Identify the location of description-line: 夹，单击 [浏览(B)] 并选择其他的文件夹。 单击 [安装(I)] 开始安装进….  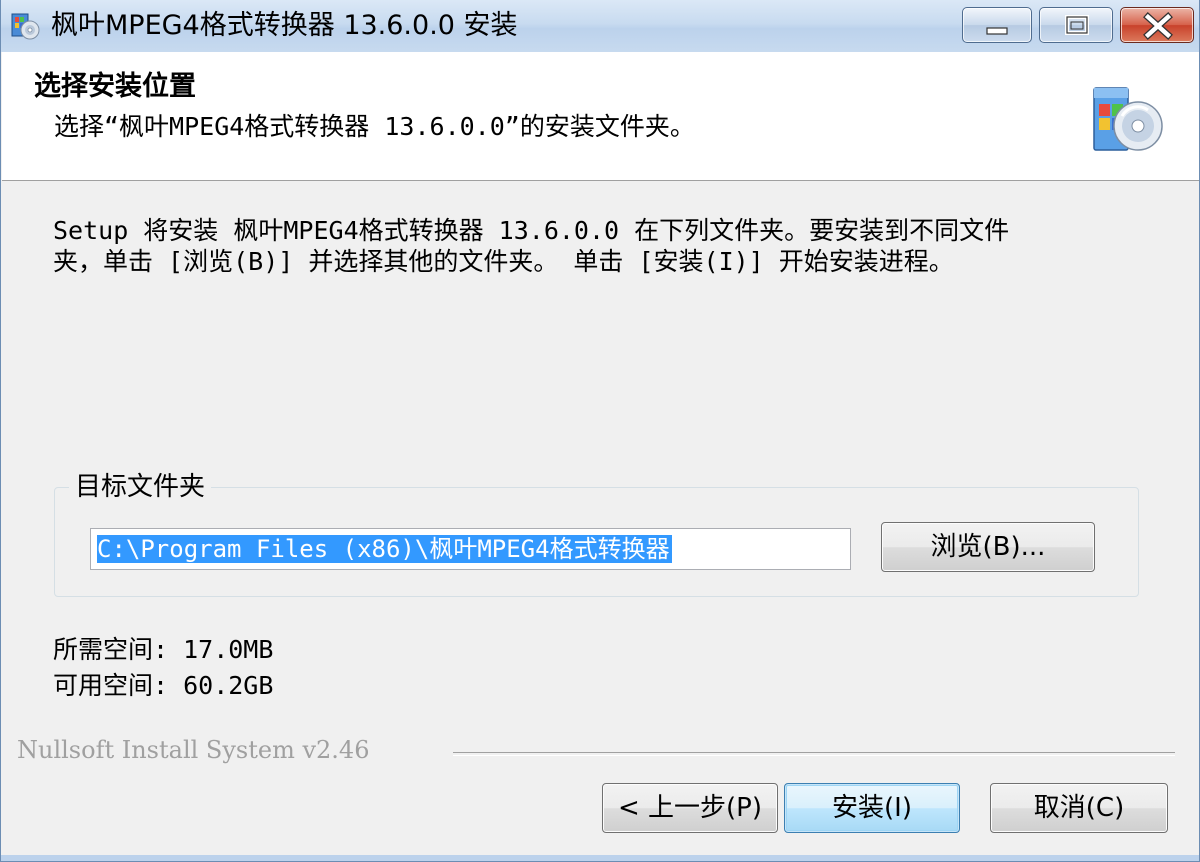
(503, 261).